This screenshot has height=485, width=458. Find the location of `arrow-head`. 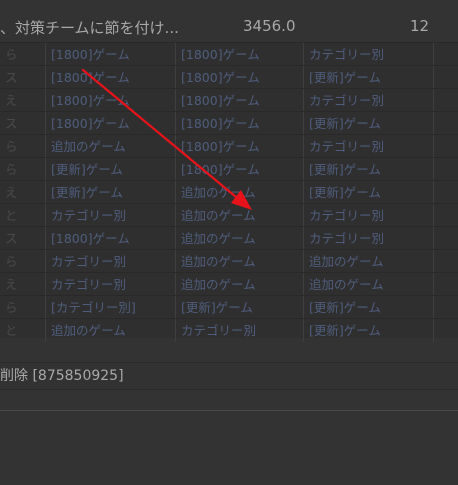

arrow-head is located at coordinates (241, 200).